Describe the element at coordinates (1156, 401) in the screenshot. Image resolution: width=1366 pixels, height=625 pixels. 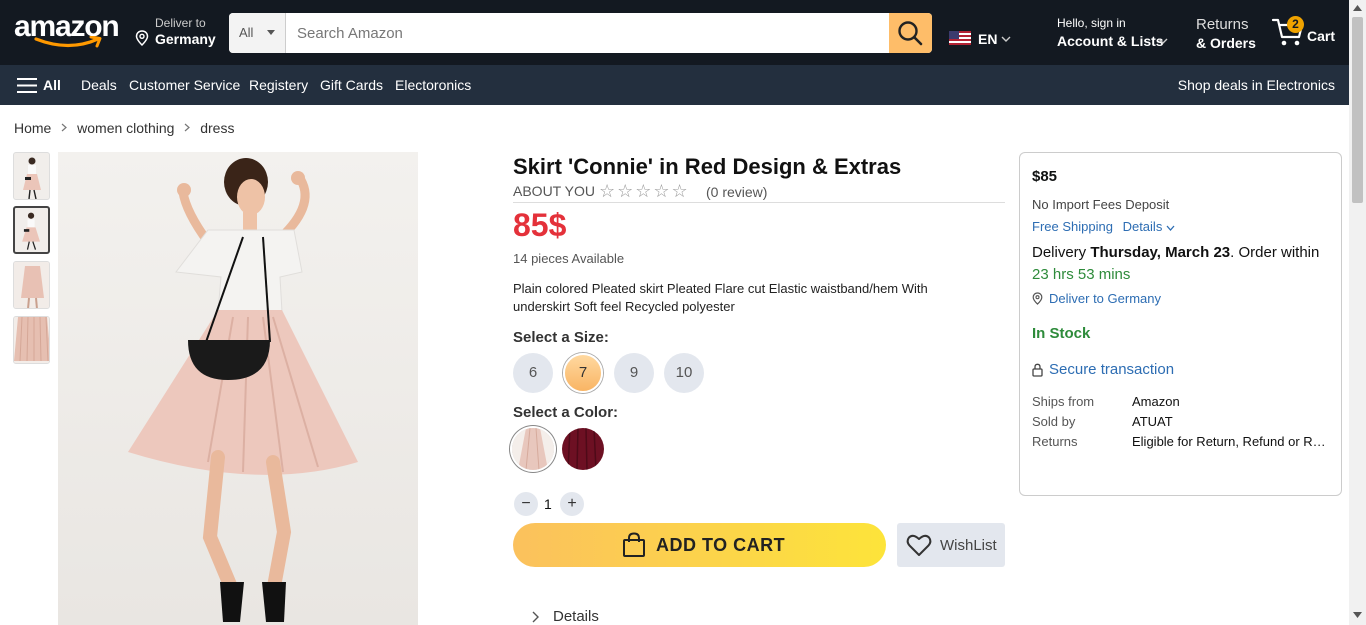
I see `ships-from-value: Amazon` at that location.